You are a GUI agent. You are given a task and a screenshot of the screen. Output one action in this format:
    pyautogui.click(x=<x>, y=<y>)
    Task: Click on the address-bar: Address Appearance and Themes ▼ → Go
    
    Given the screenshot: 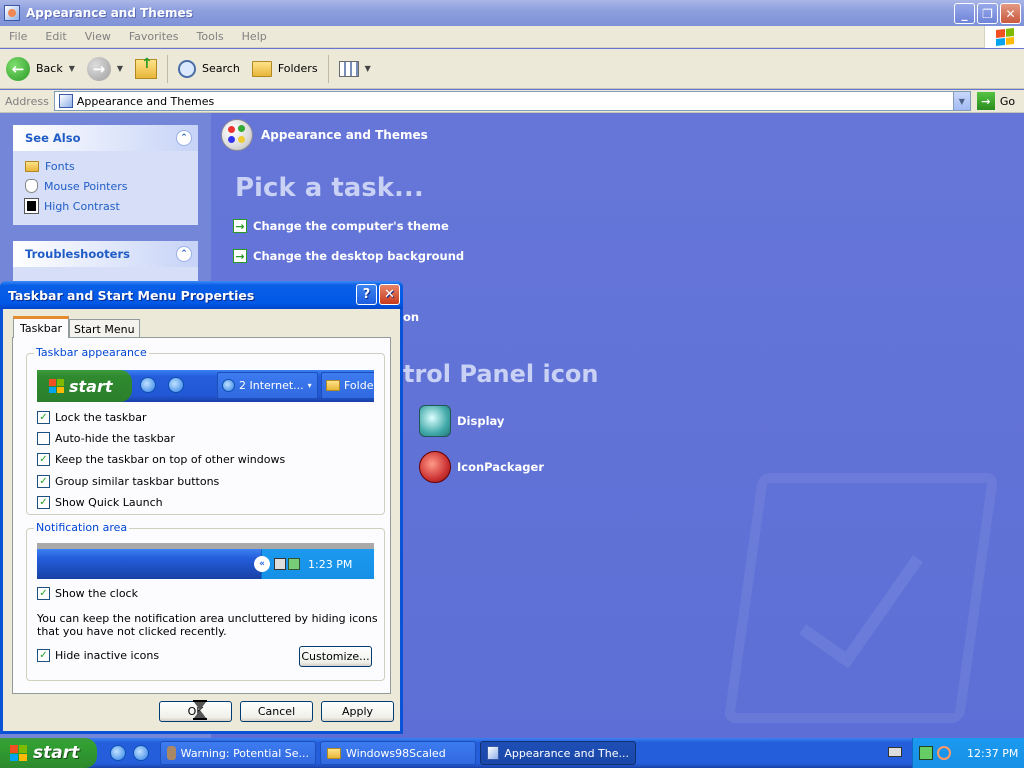 What is the action you would take?
    pyautogui.click(x=512, y=101)
    